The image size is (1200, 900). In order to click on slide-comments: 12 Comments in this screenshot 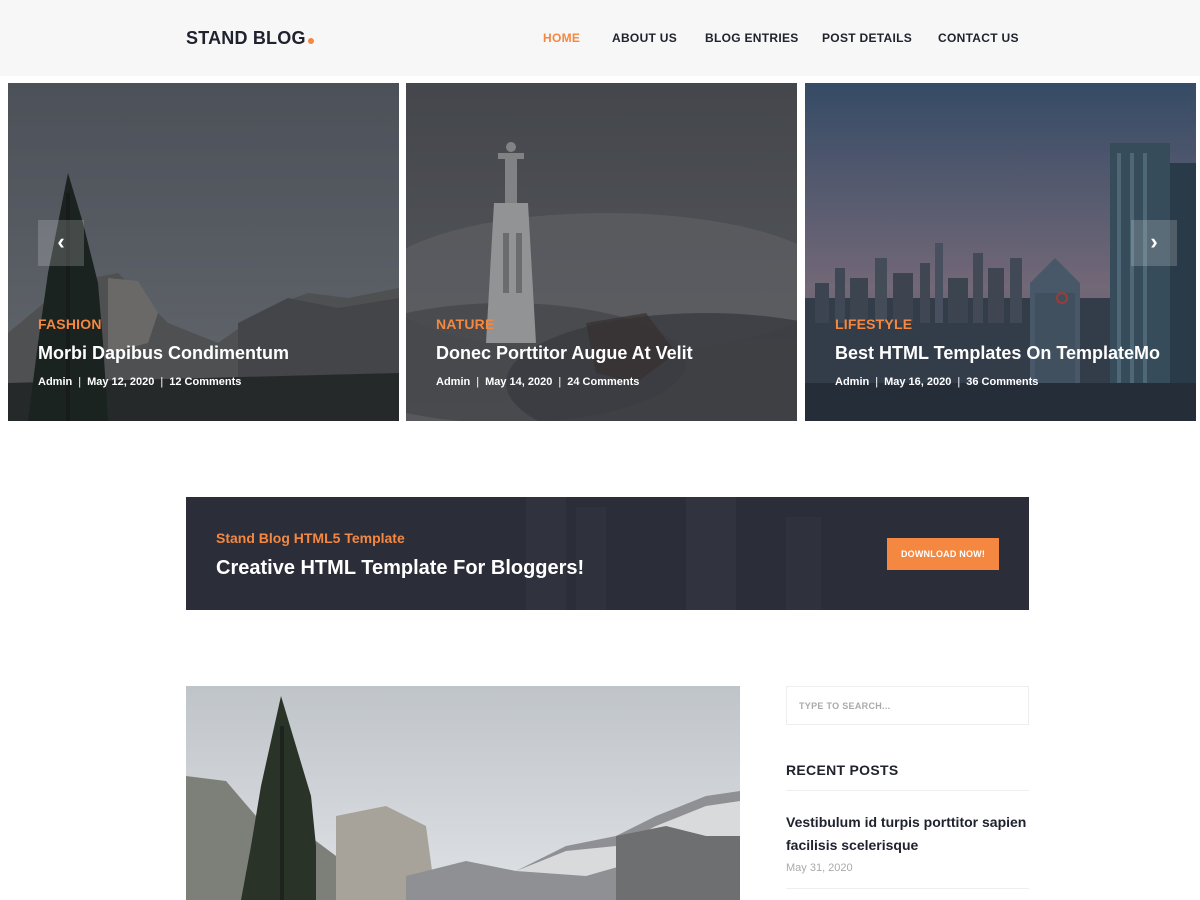, I will do `click(205, 382)`.